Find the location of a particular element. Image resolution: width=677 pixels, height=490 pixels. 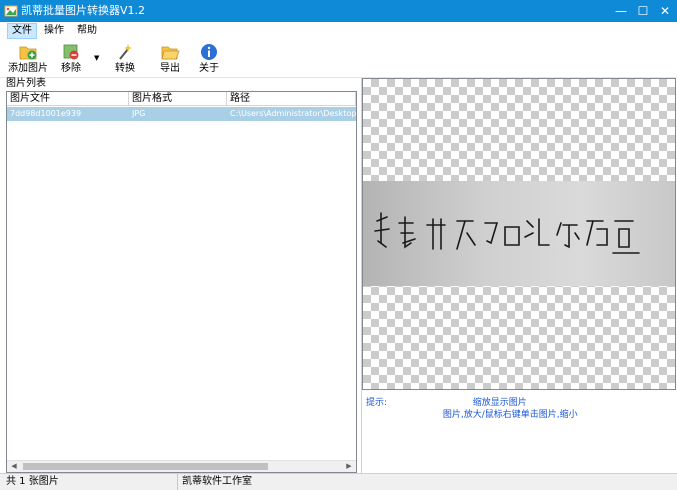

add-folder-icon is located at coordinates (28, 53).